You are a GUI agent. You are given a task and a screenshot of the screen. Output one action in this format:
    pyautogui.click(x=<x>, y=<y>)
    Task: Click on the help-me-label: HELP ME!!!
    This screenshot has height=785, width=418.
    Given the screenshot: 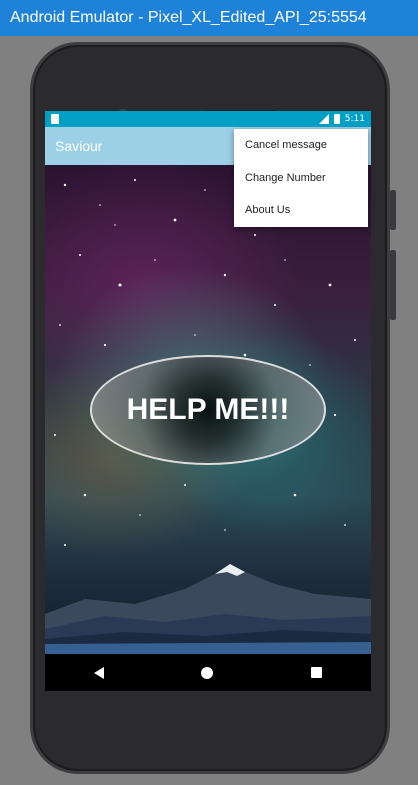 What is the action you would take?
    pyautogui.click(x=208, y=409)
    